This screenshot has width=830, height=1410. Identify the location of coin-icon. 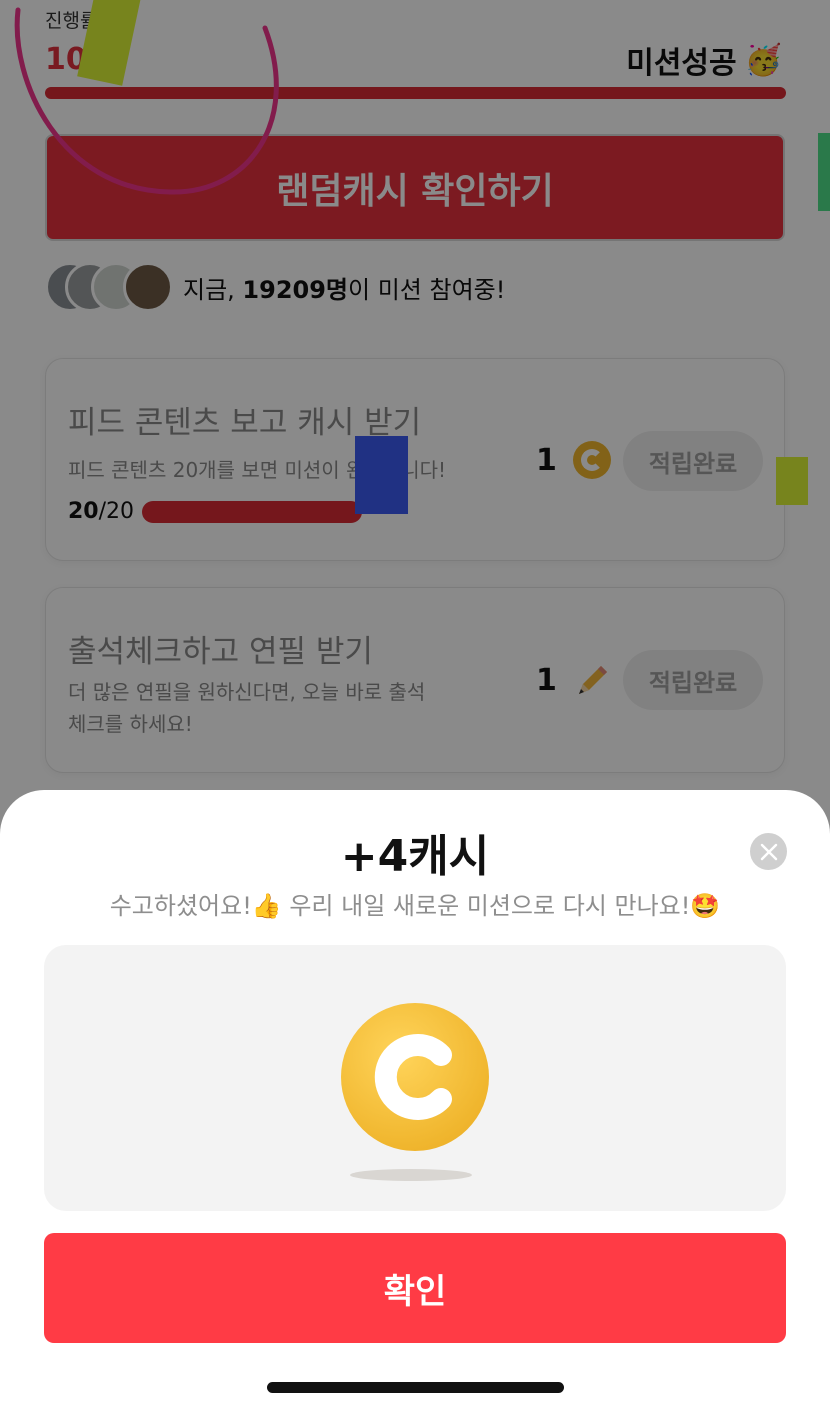
(415, 1077).